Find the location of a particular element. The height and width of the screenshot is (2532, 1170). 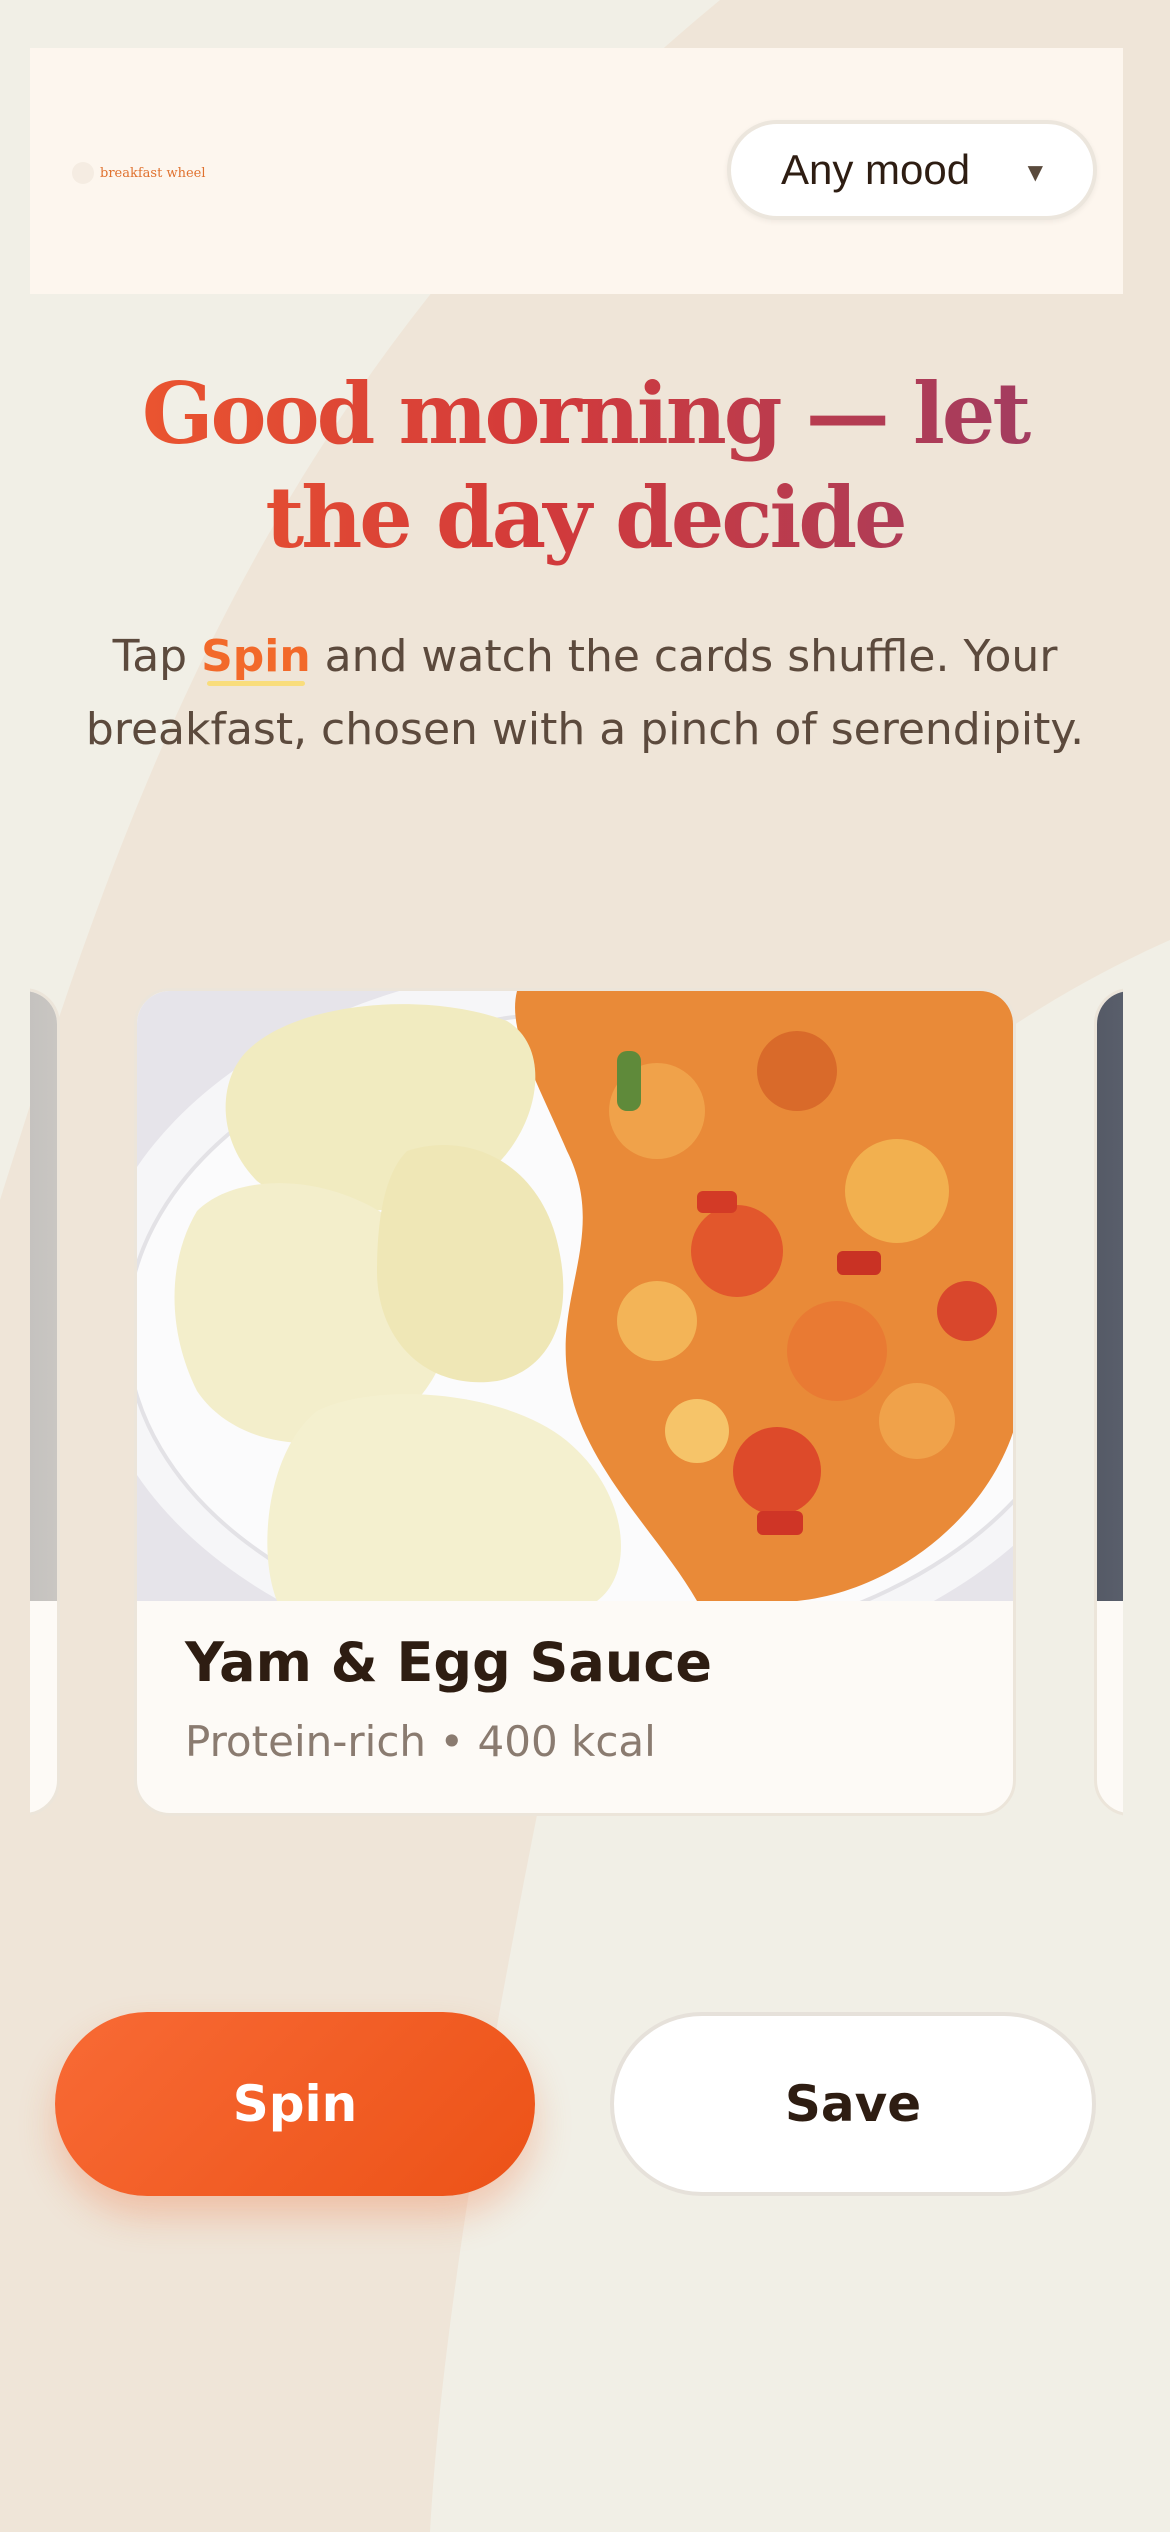

logo-text: breakfast wheel is located at coordinates (153, 173).